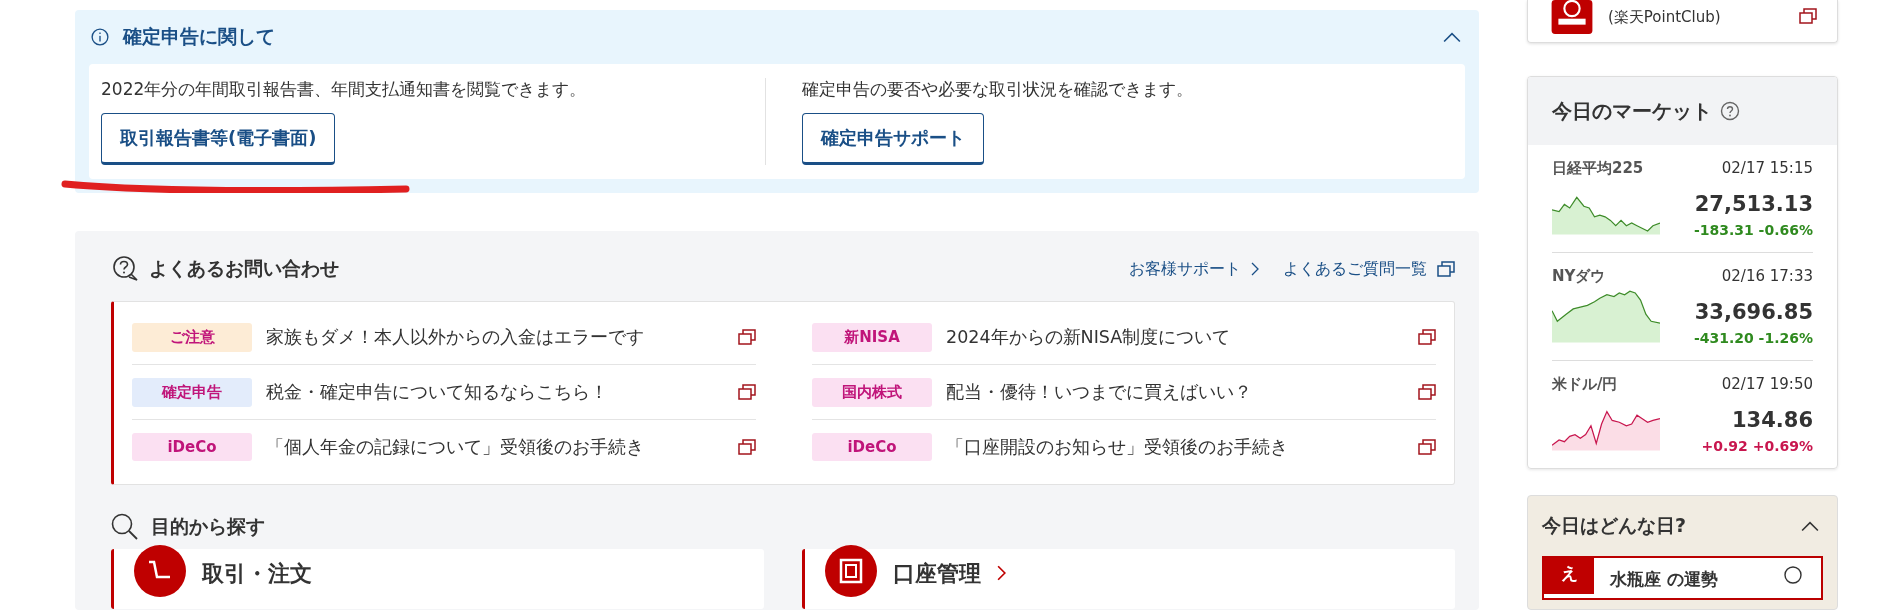 This screenshot has width=1888, height=610. What do you see at coordinates (344, 89) in the screenshot?
I see `notice-text: 2022年分の年間取引報告書、年間支払通知書を閲覧できます。` at bounding box center [344, 89].